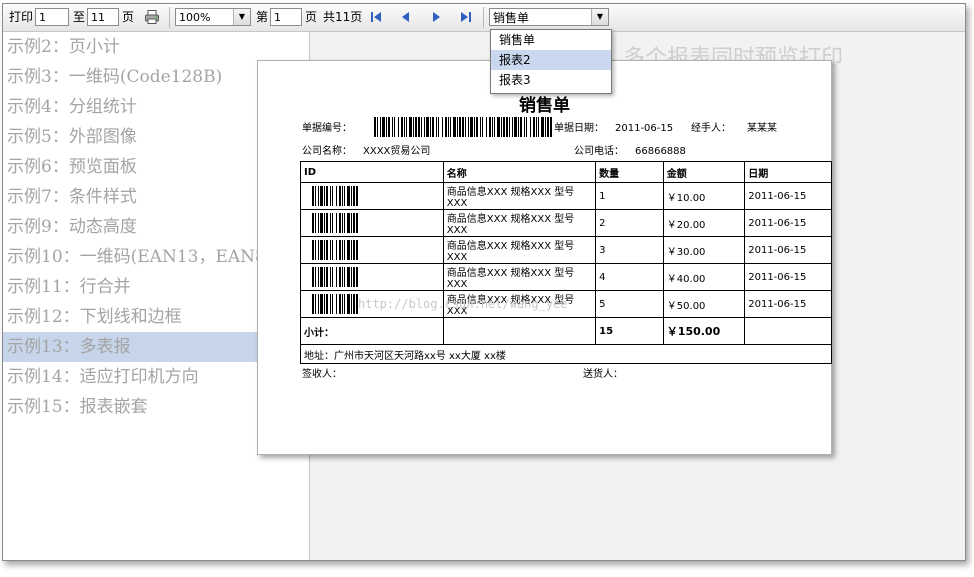  I want to click on page-suffix-label: 页, so click(311, 17).